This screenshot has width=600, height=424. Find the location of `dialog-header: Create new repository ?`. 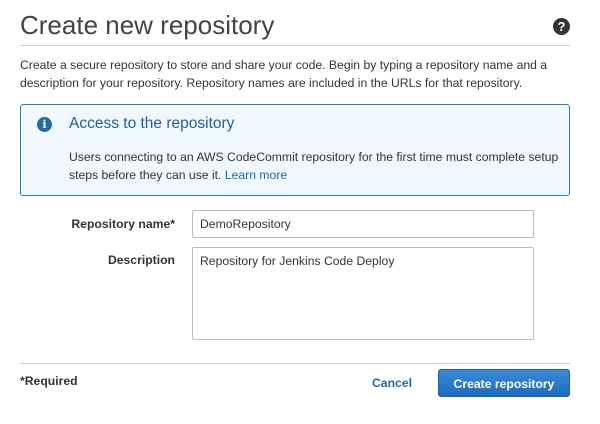

dialog-header: Create new repository ? is located at coordinates (295, 28).